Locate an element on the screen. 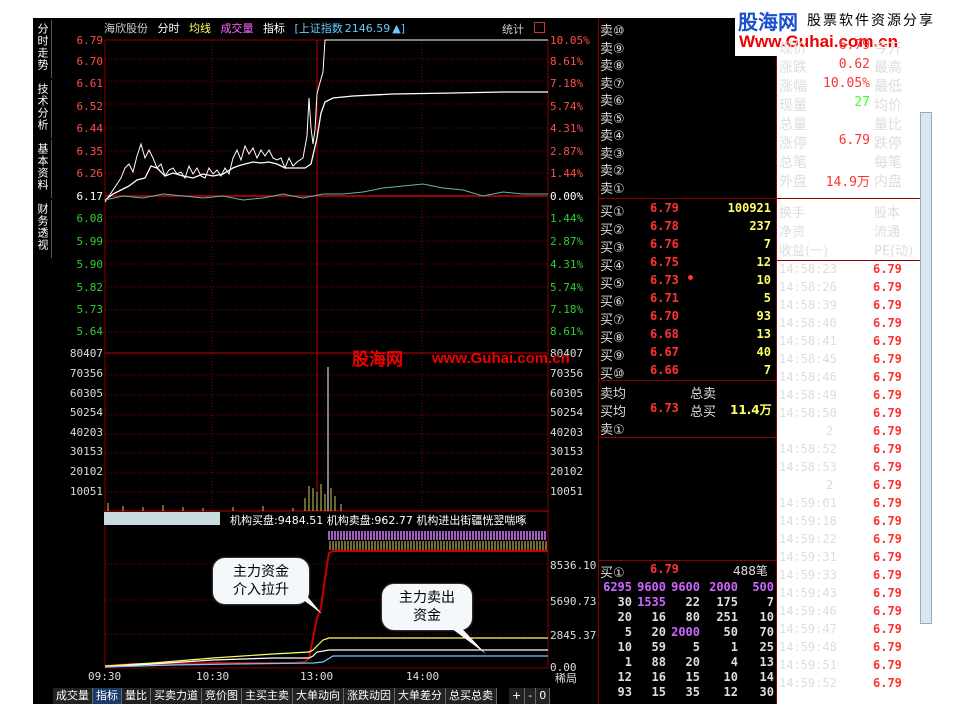 This screenshot has height=720, width=960. bottom-tab-big-order: 大单动向 is located at coordinates (318, 696).